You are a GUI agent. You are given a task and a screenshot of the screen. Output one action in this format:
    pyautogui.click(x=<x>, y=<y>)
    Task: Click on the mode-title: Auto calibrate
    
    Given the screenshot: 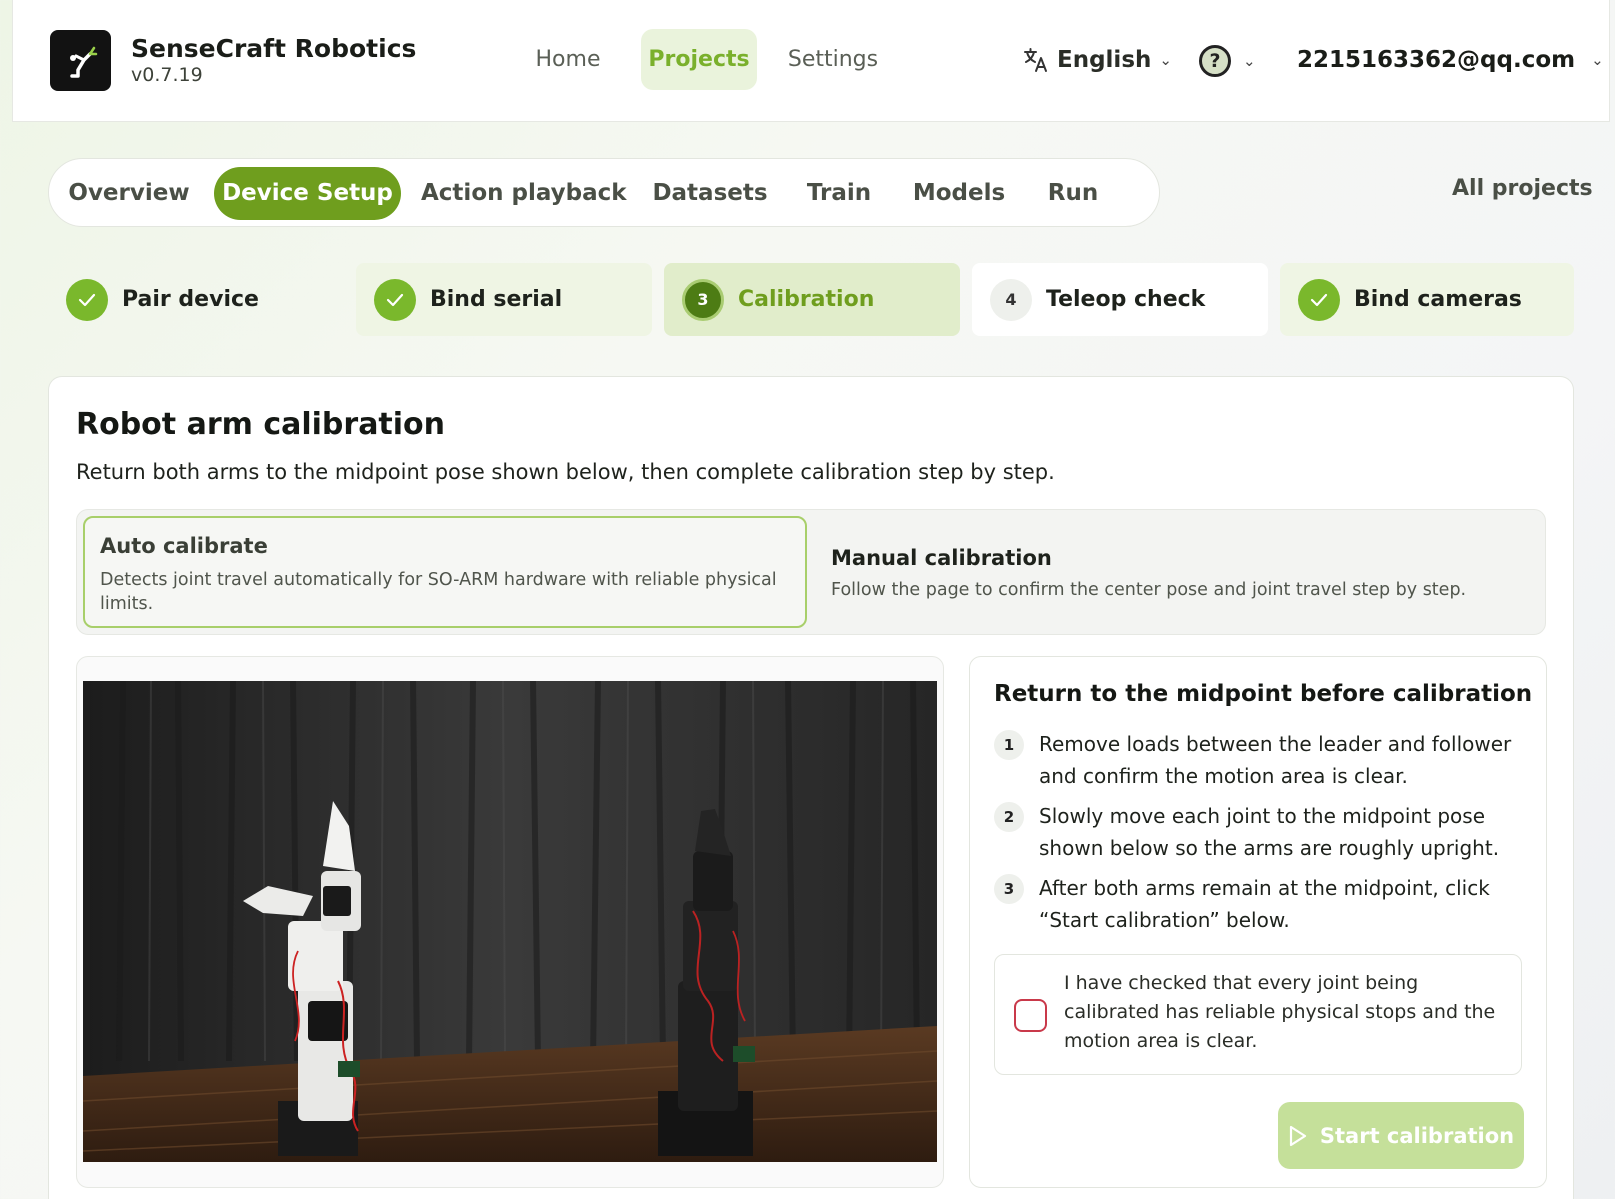 What is the action you would take?
    pyautogui.click(x=184, y=546)
    